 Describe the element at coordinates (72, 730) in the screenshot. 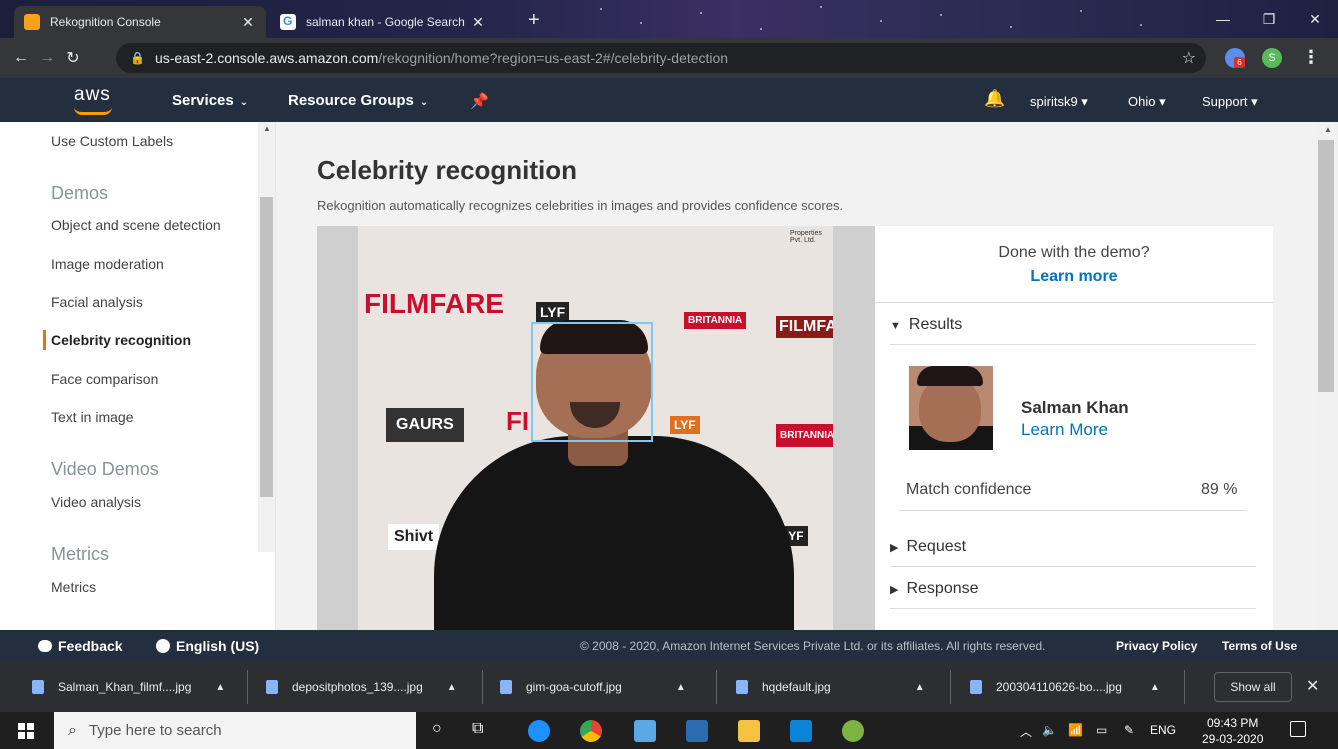

I see `search-icon: ⌕` at that location.